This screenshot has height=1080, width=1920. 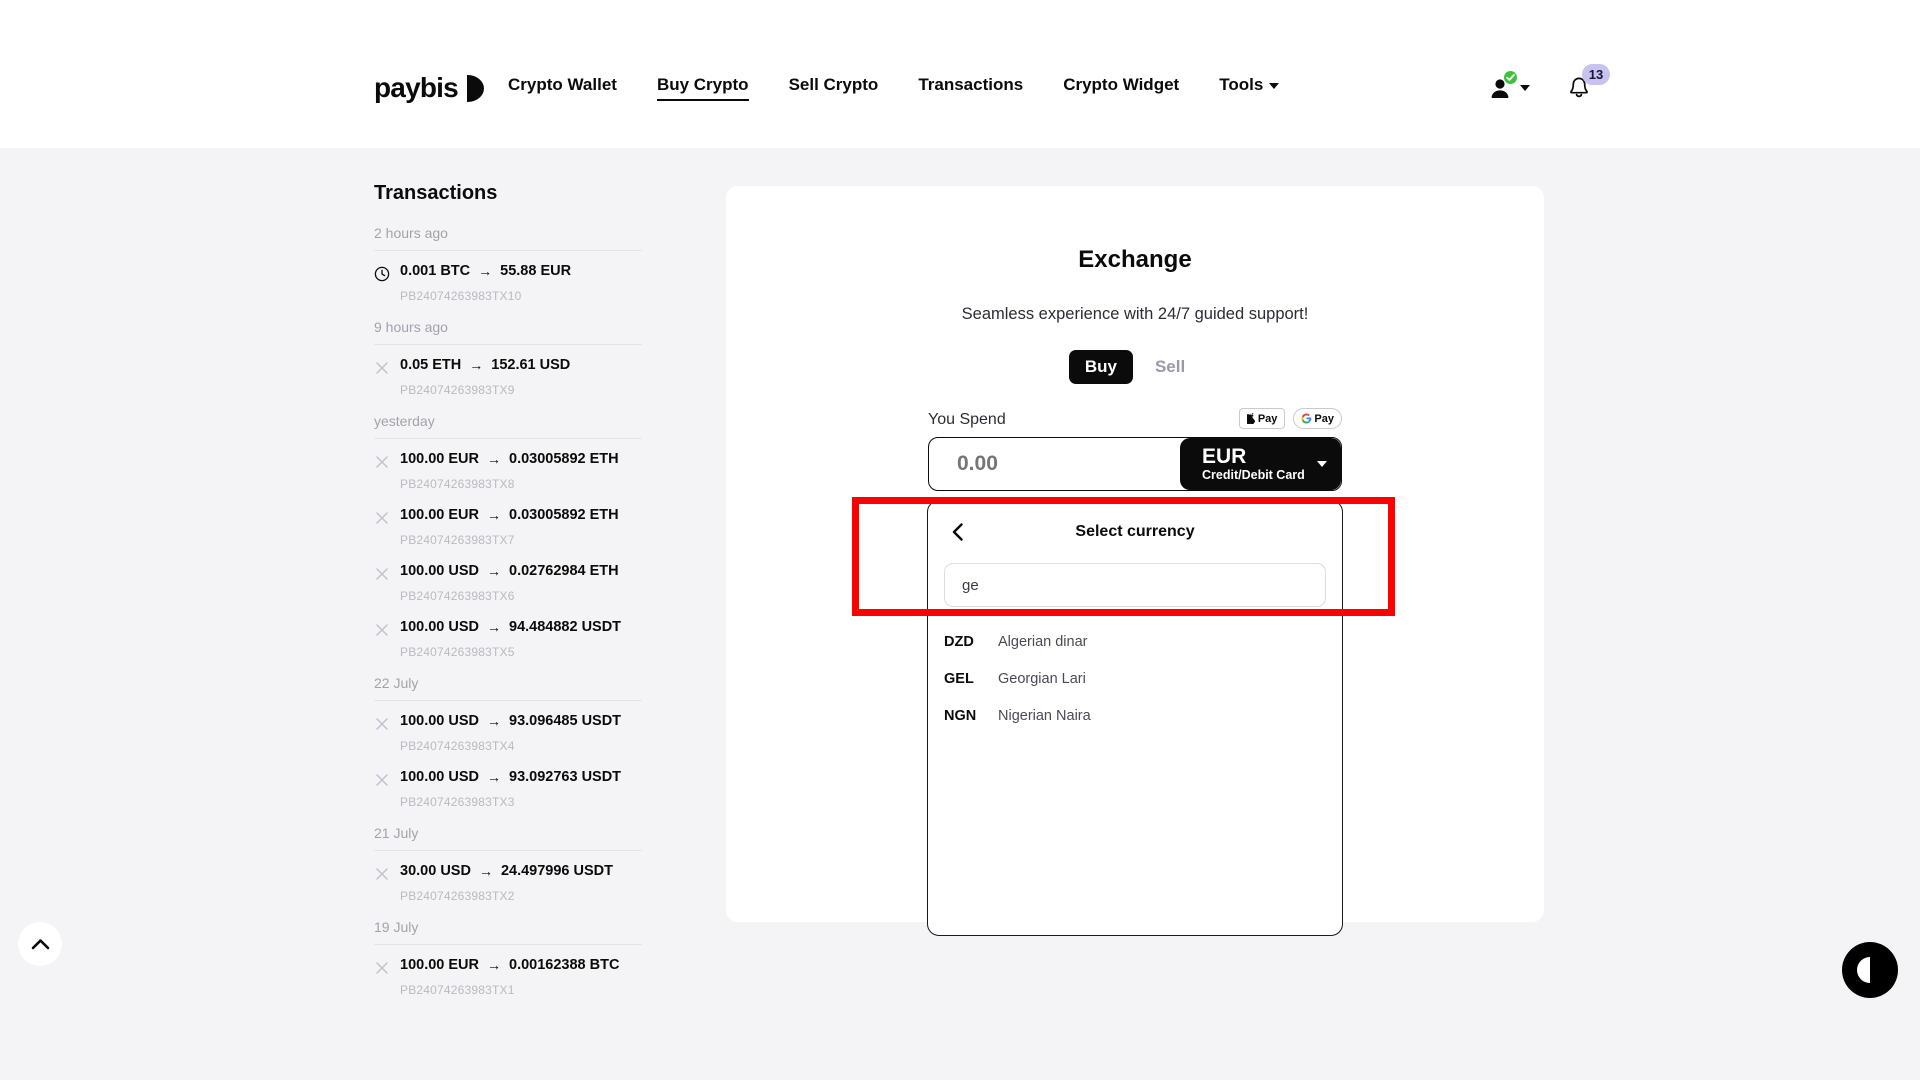 What do you see at coordinates (1135, 259) in the screenshot?
I see `page-title: Exchange` at bounding box center [1135, 259].